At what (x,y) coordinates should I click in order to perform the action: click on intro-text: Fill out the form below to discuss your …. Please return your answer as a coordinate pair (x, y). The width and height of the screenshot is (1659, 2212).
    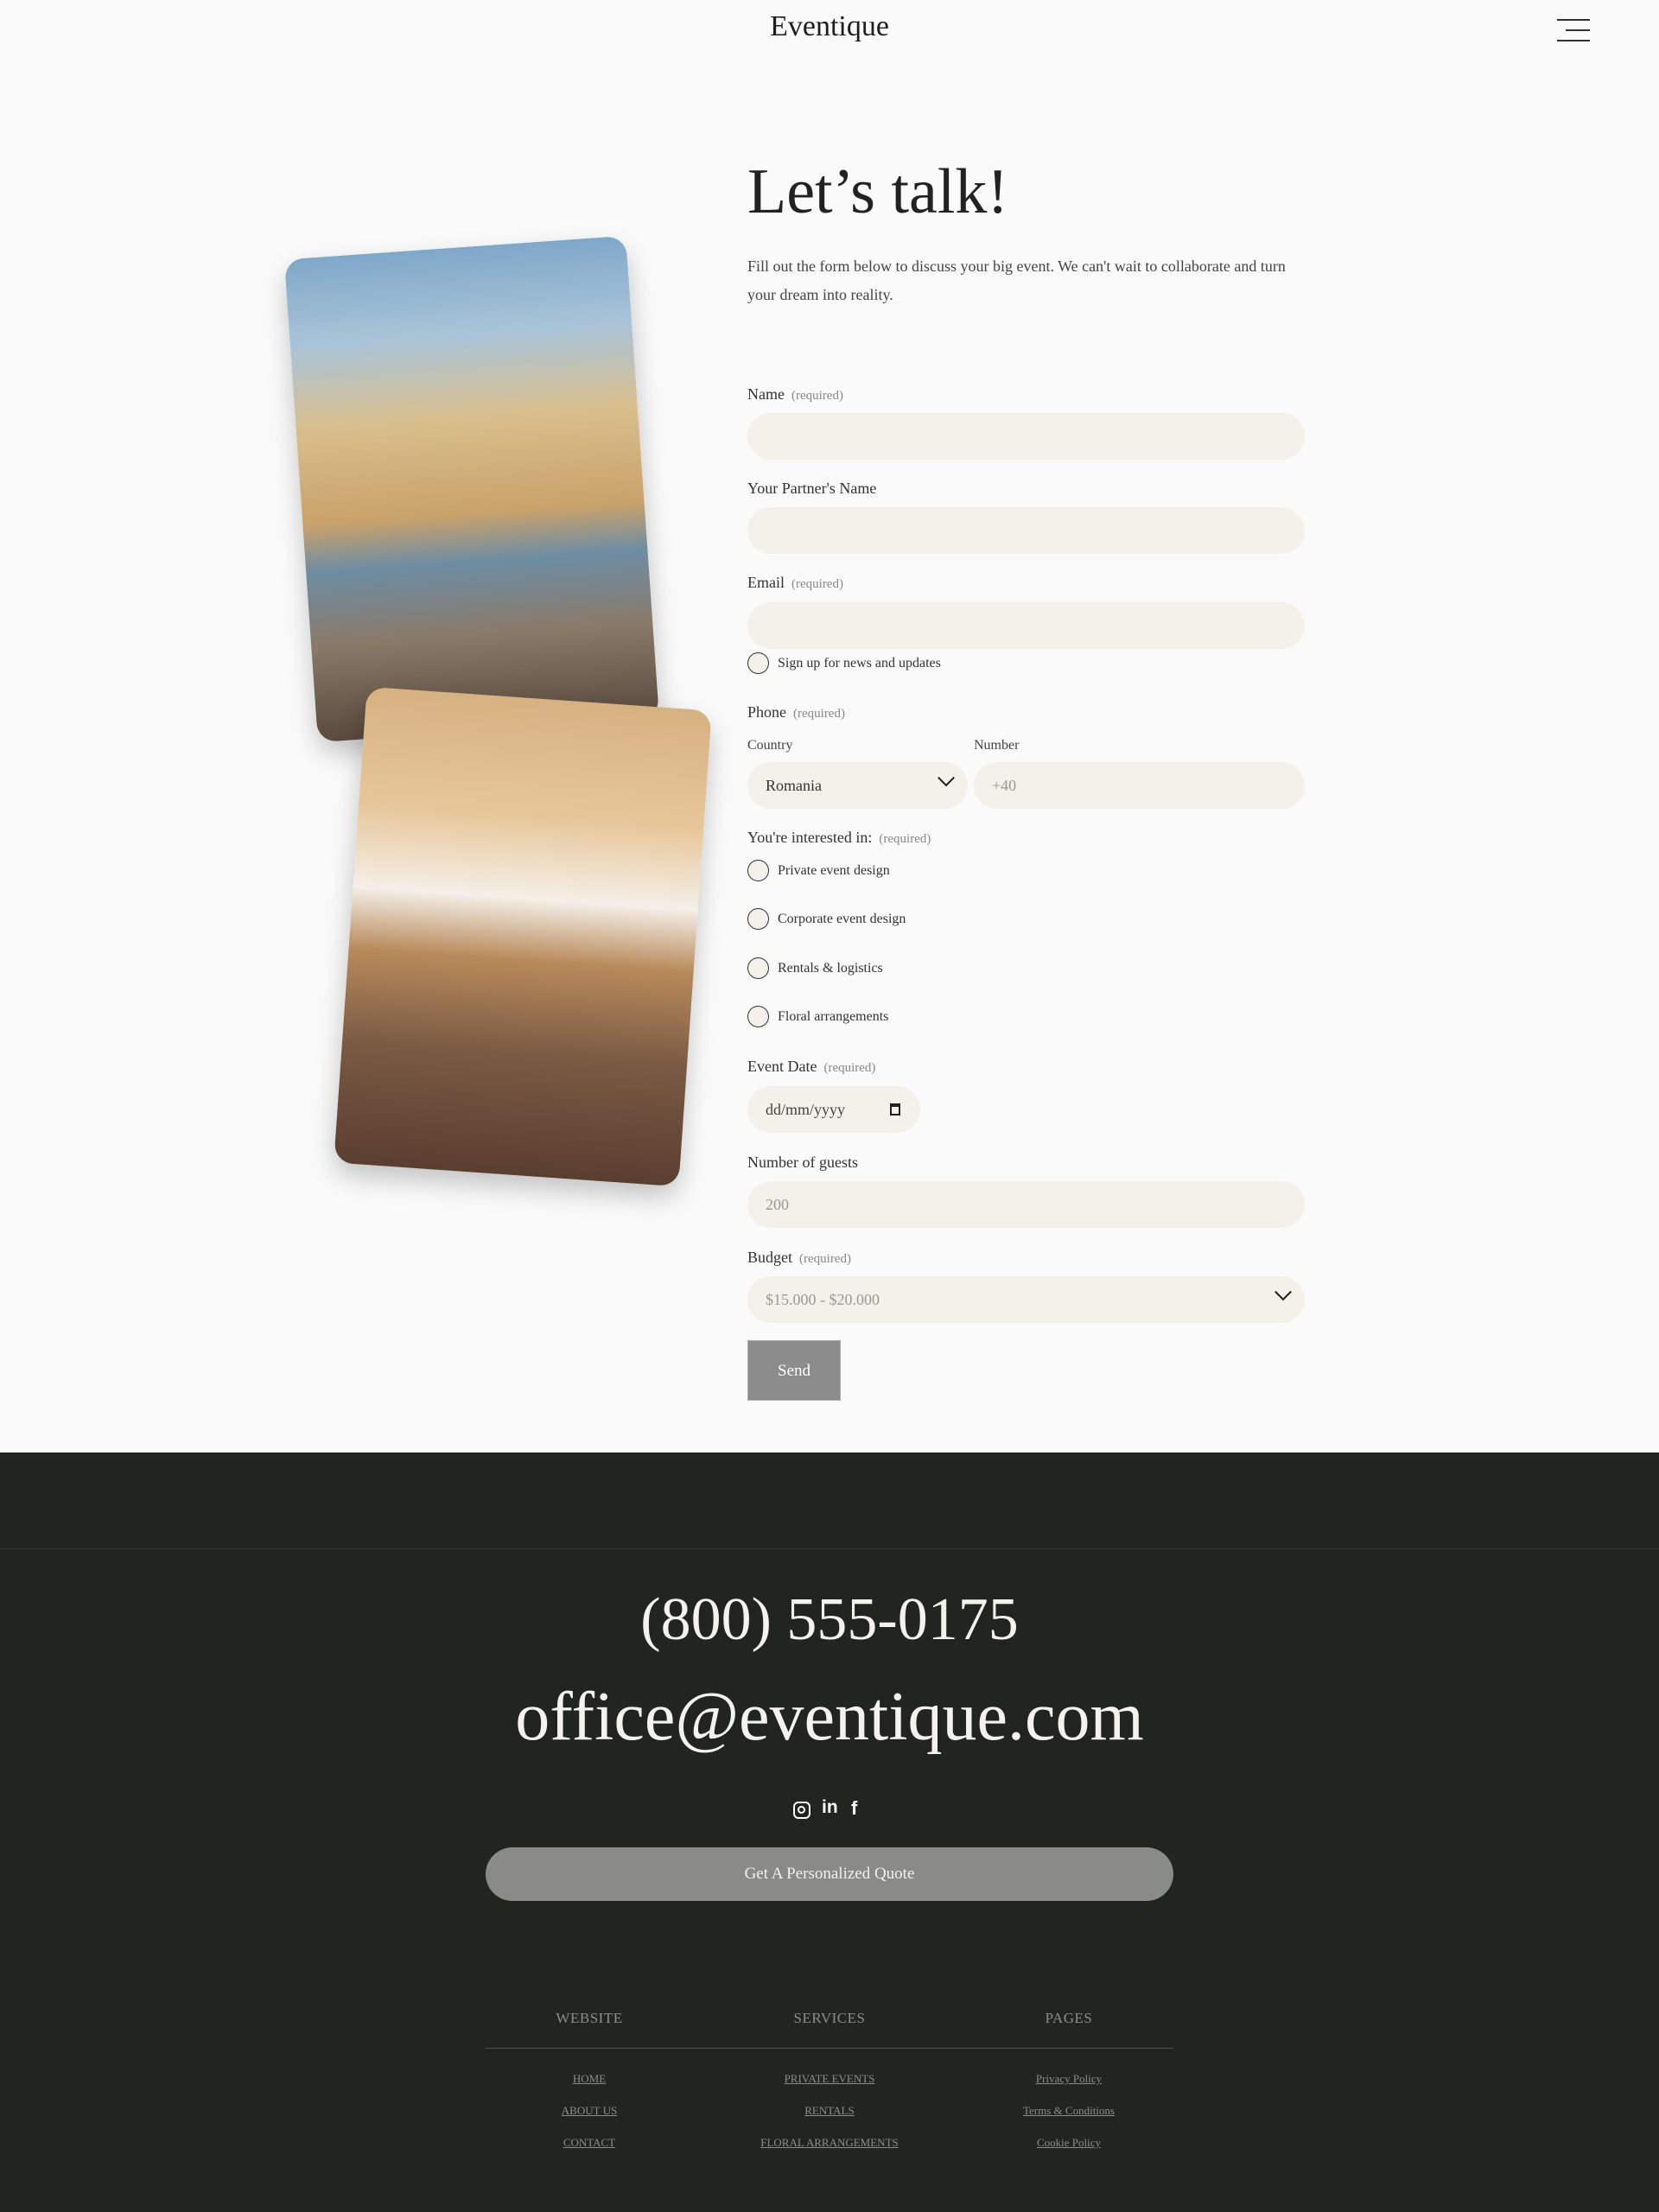
    Looking at the image, I should click on (1017, 280).